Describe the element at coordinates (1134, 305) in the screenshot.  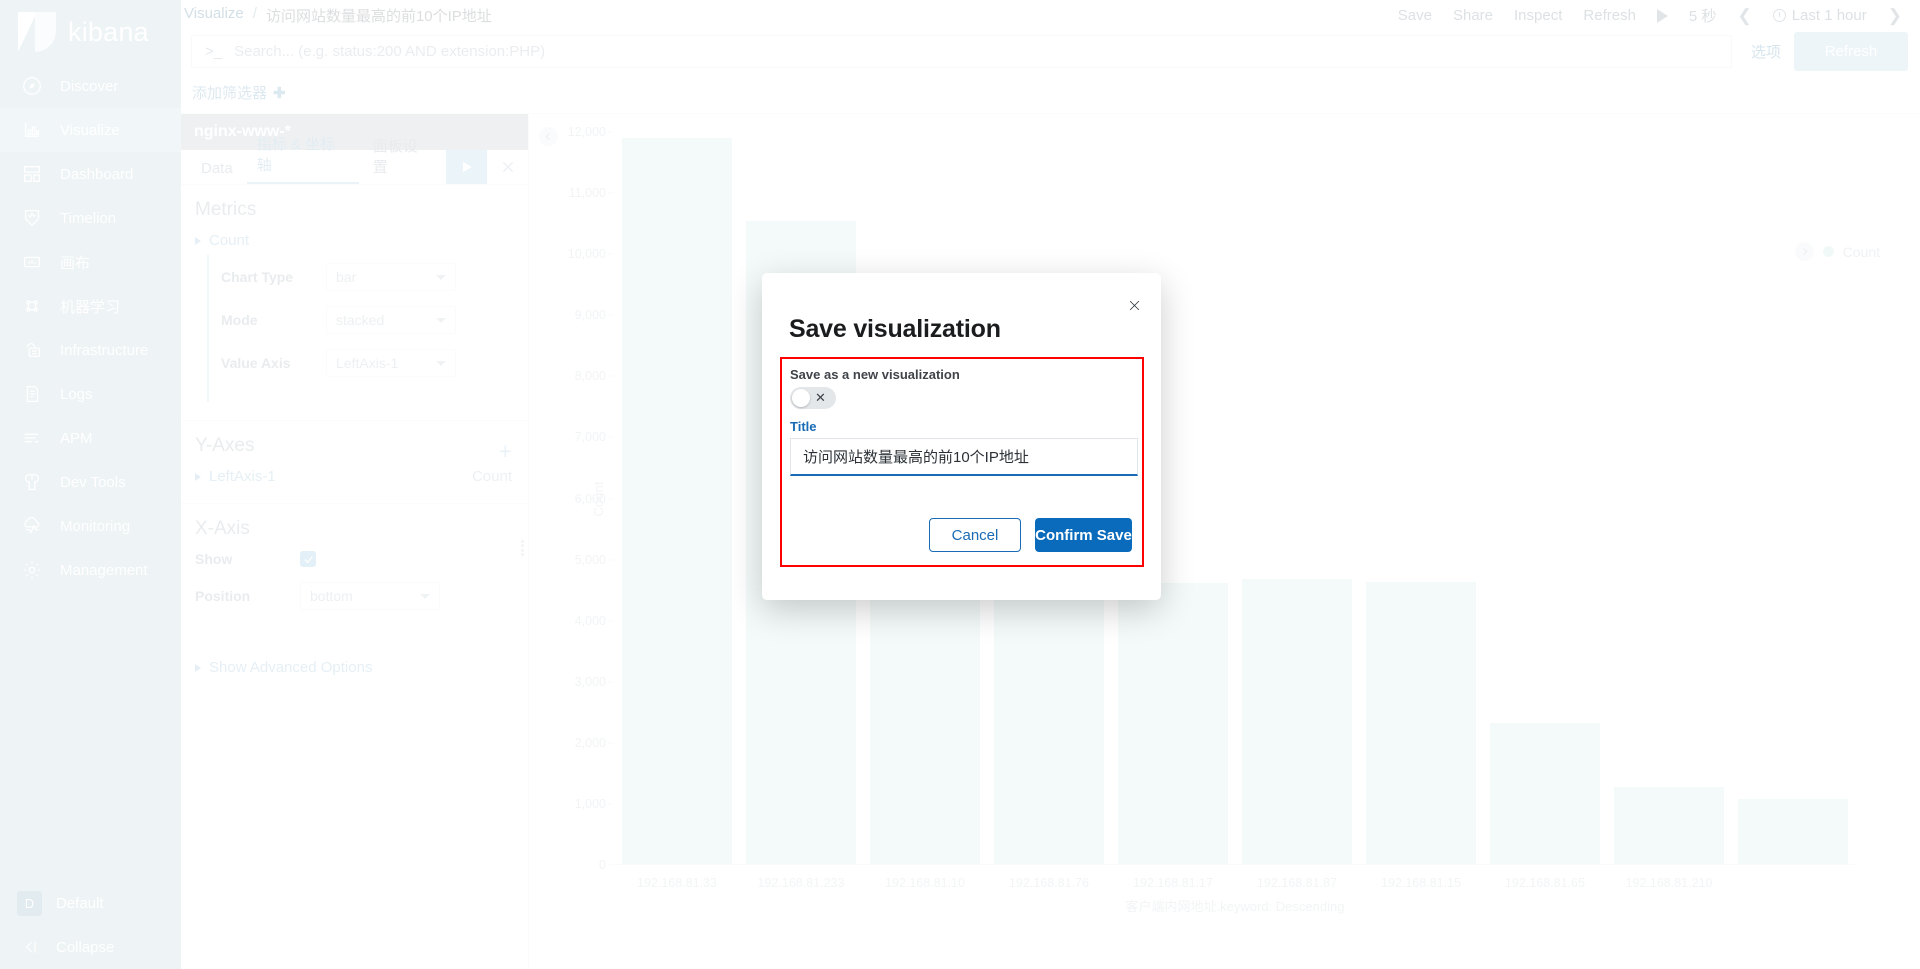
I see `close-icon` at that location.